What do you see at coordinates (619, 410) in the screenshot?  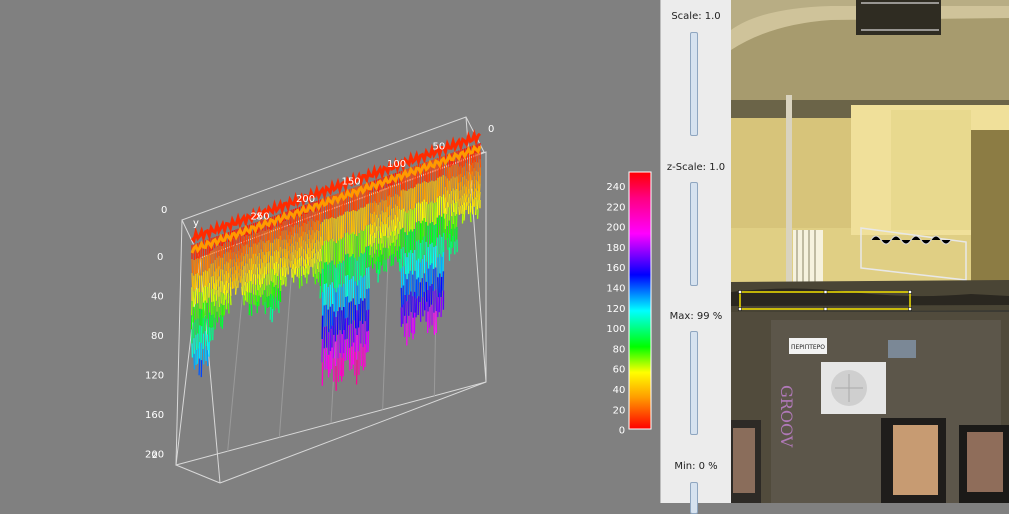 I see `colorbar-tick-label: 20` at bounding box center [619, 410].